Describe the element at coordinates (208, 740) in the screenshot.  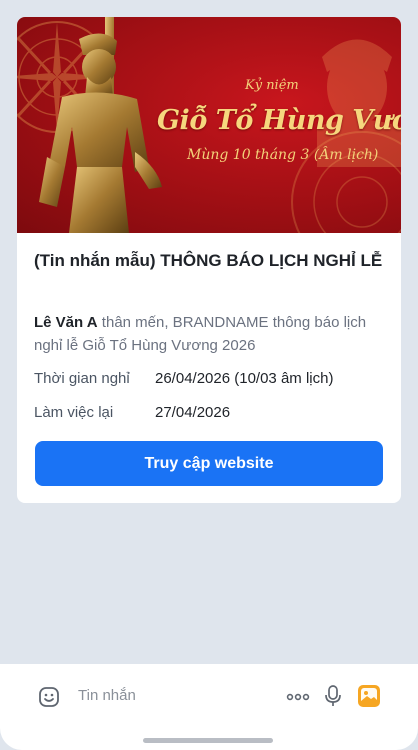
I see `home-indicator` at that location.